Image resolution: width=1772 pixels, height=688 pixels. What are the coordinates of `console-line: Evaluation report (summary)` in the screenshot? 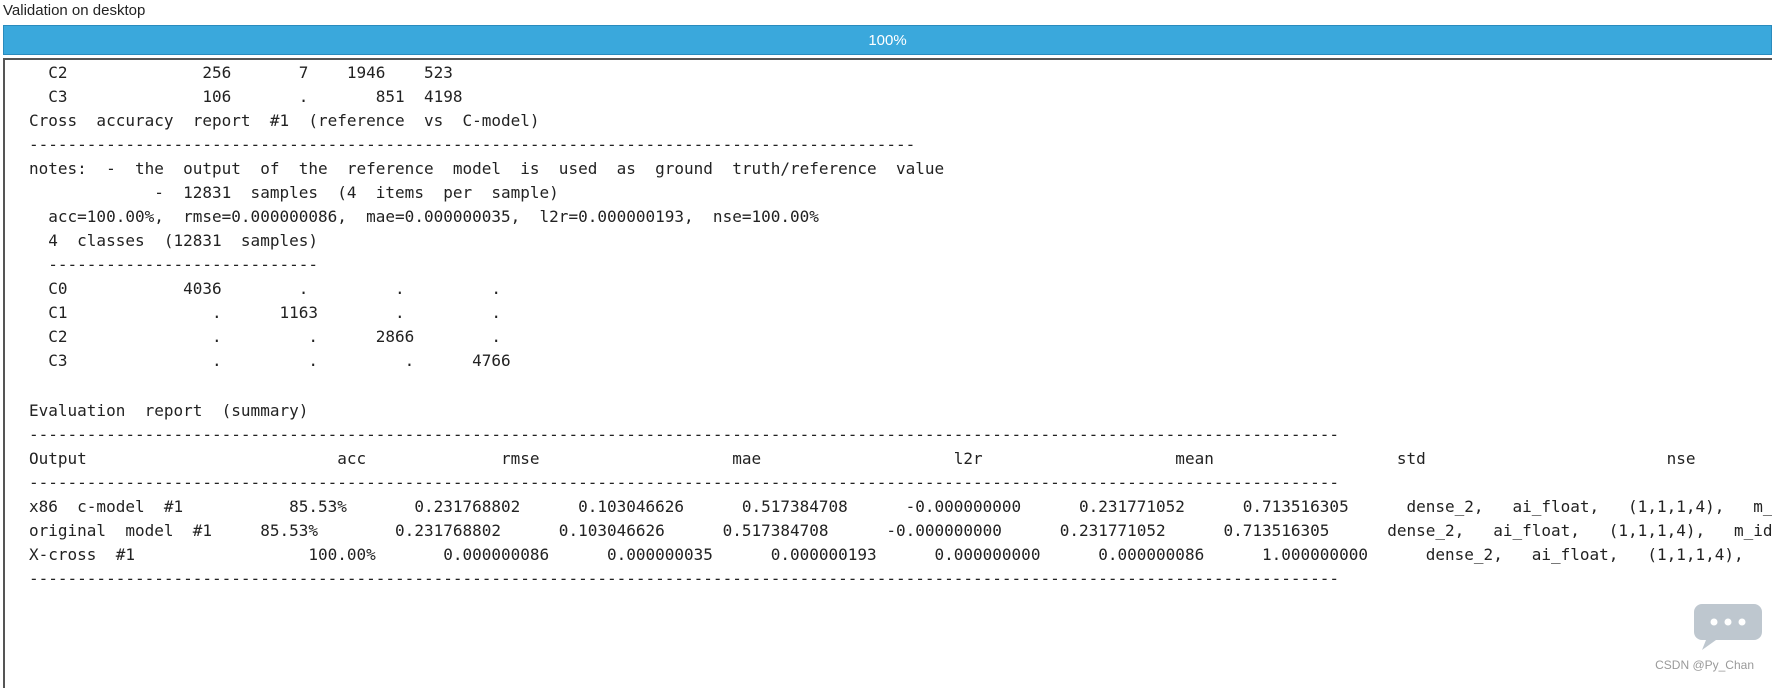 It's located at (169, 410).